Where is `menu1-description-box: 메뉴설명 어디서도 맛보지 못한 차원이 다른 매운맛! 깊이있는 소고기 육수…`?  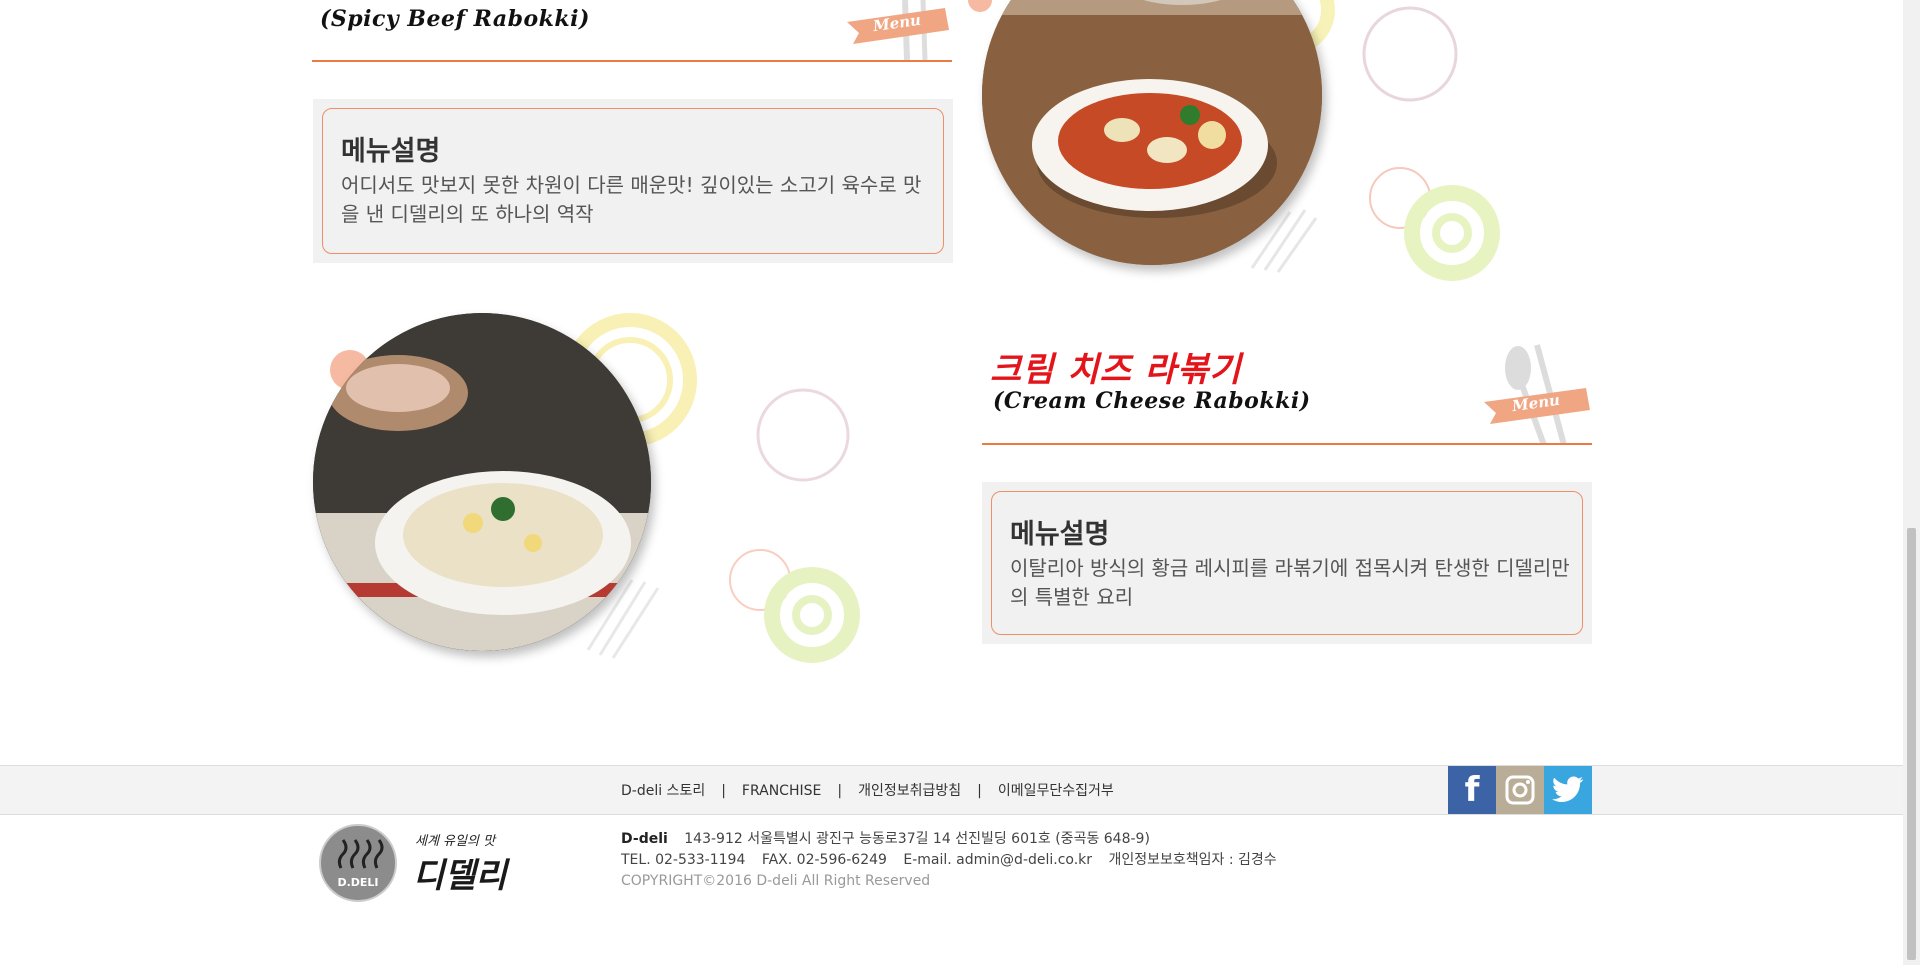
menu1-description-box: 메뉴설명 어디서도 맛보지 못한 차원이 다른 매운맛! 깊이있는 소고기 육수… is located at coordinates (633, 181).